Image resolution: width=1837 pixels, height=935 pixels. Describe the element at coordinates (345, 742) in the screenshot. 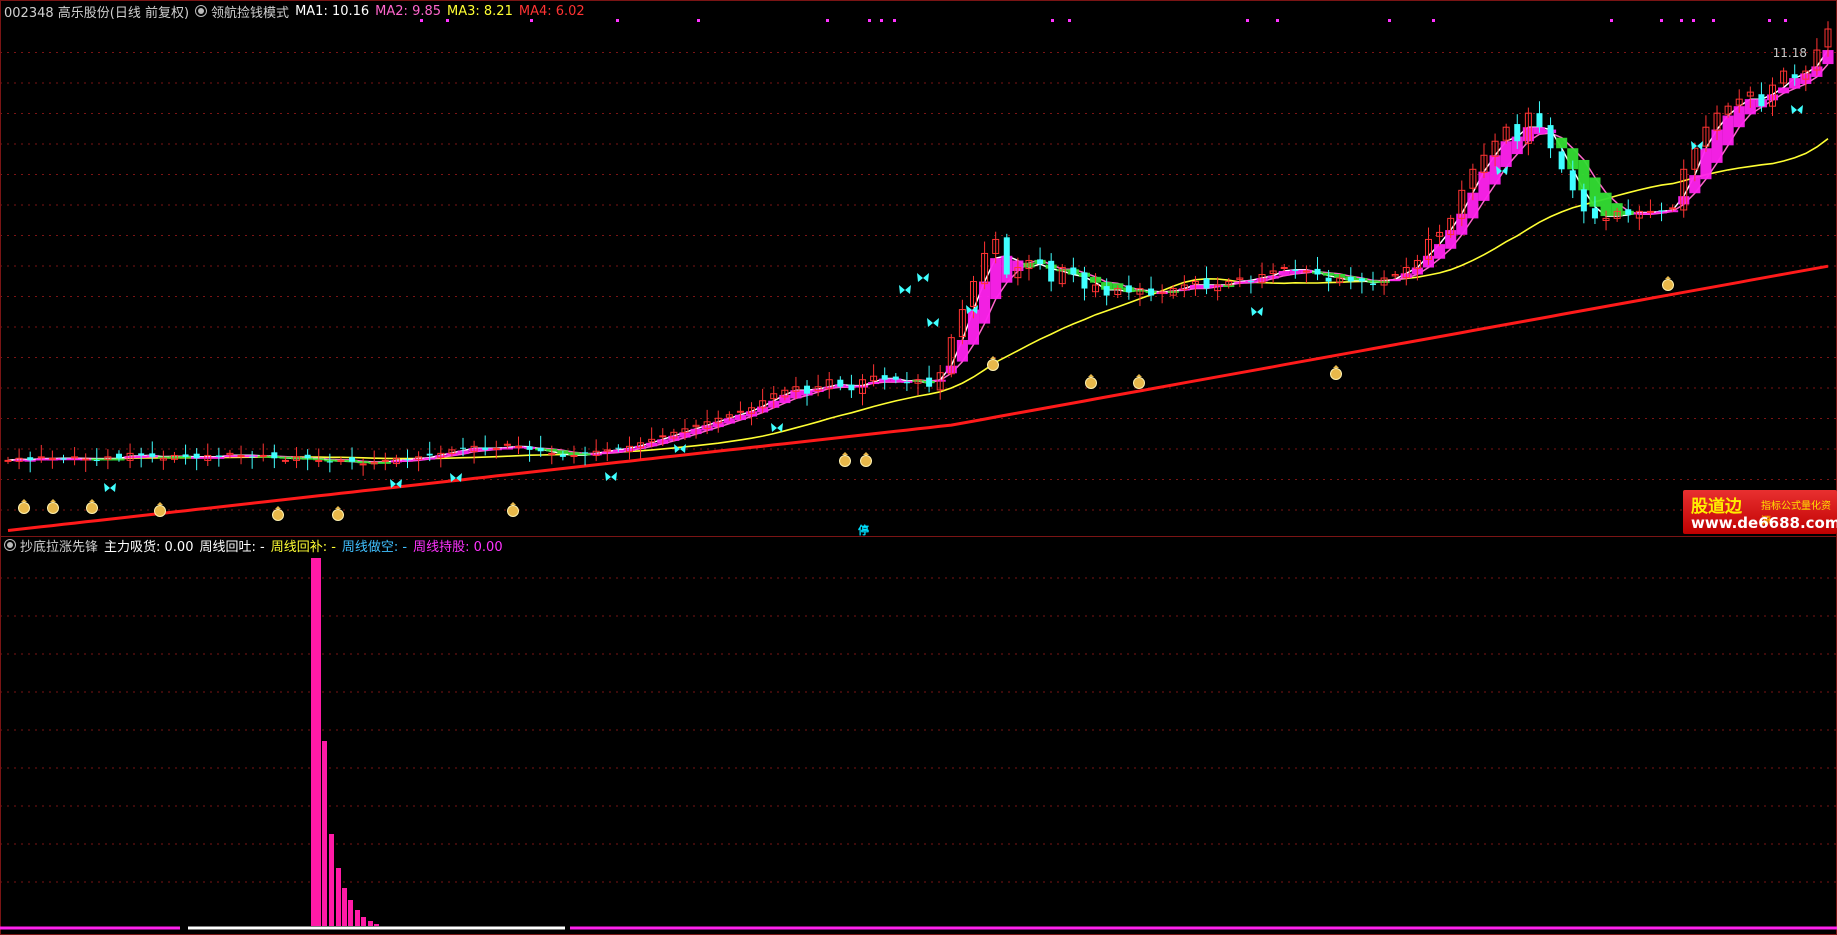

I see `indicator-histogram` at that location.